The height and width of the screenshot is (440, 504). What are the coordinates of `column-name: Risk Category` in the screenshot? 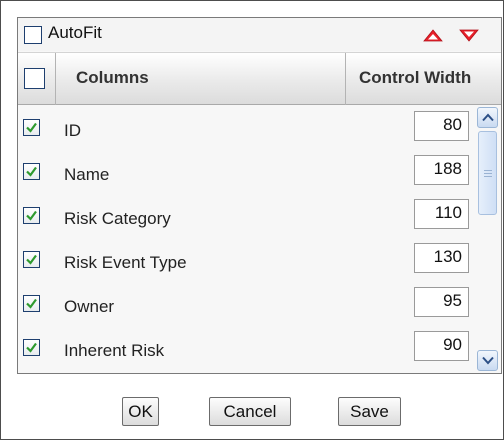 It's located at (117, 218).